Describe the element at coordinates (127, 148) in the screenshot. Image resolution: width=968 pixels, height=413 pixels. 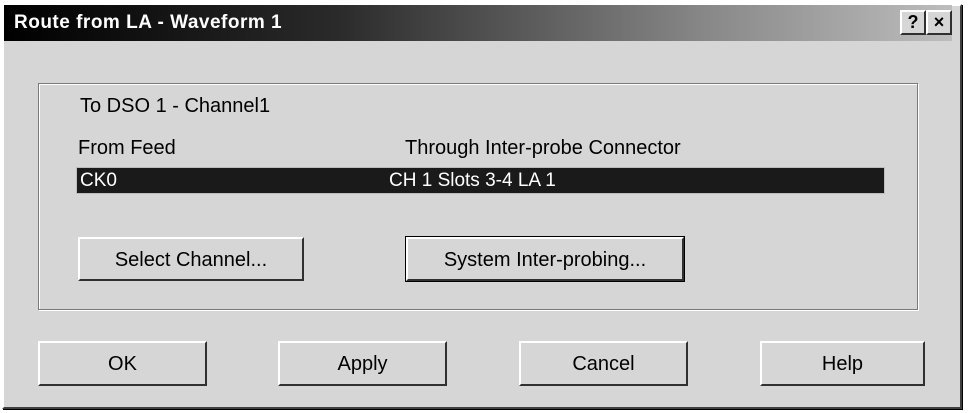
I see `from-feed-header: From Feed` at that location.